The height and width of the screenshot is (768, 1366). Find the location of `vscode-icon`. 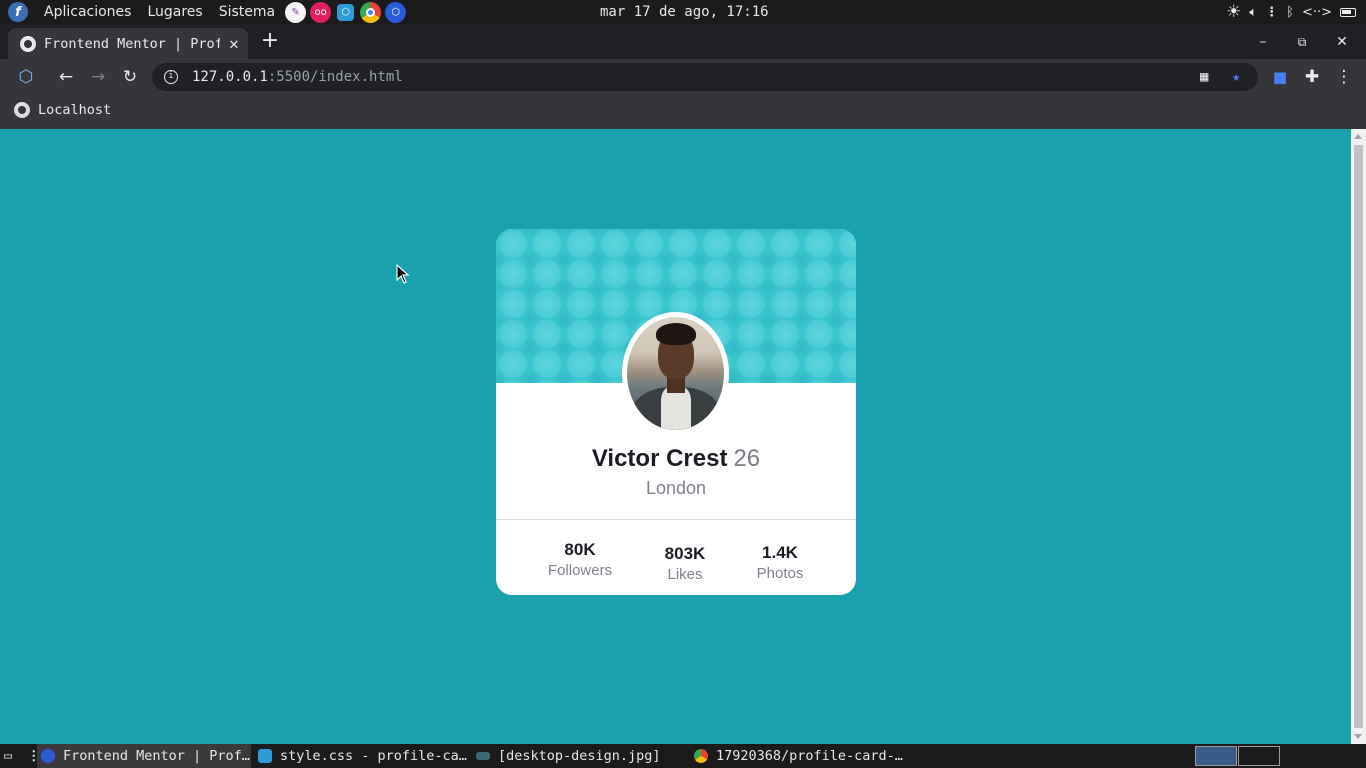

vscode-icon is located at coordinates (265, 756).